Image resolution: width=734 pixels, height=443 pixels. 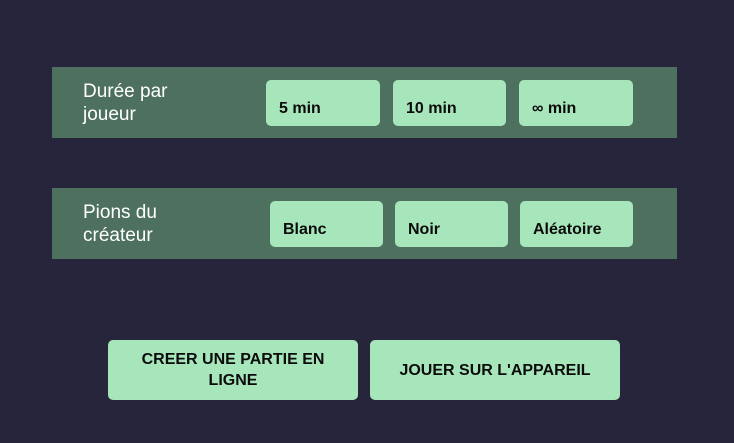 I want to click on duration-5-min-button: 5 min, so click(x=323, y=103).